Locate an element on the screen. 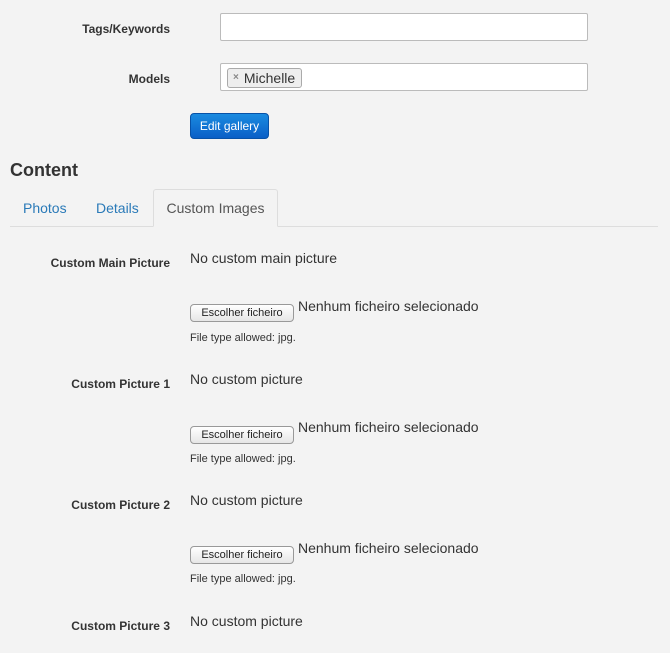  model-tag-label: Michelle is located at coordinates (269, 78).